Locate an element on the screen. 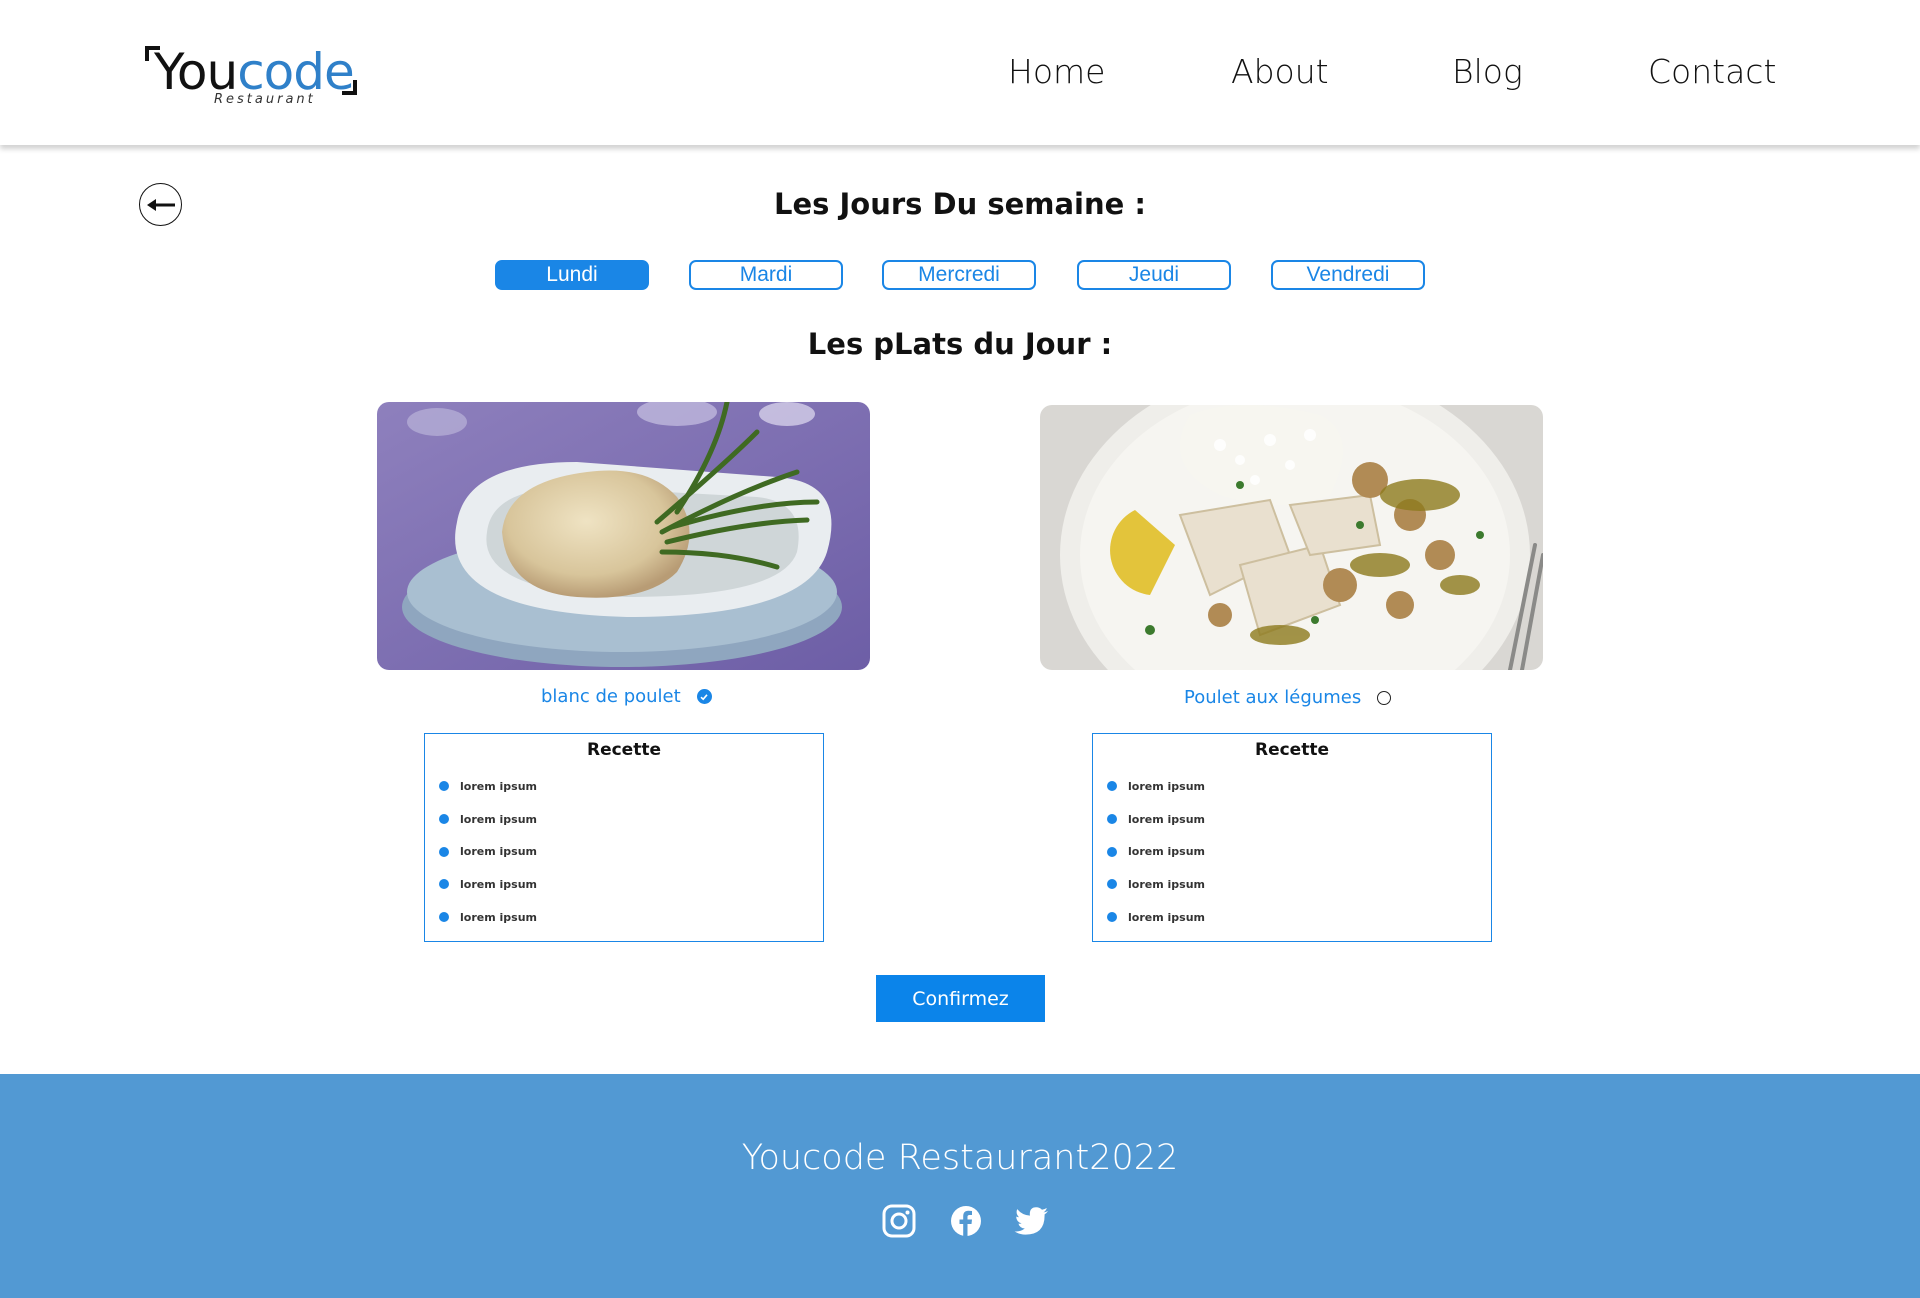 The height and width of the screenshot is (1298, 1920). day-button-mardi: Mardi is located at coordinates (766, 275).